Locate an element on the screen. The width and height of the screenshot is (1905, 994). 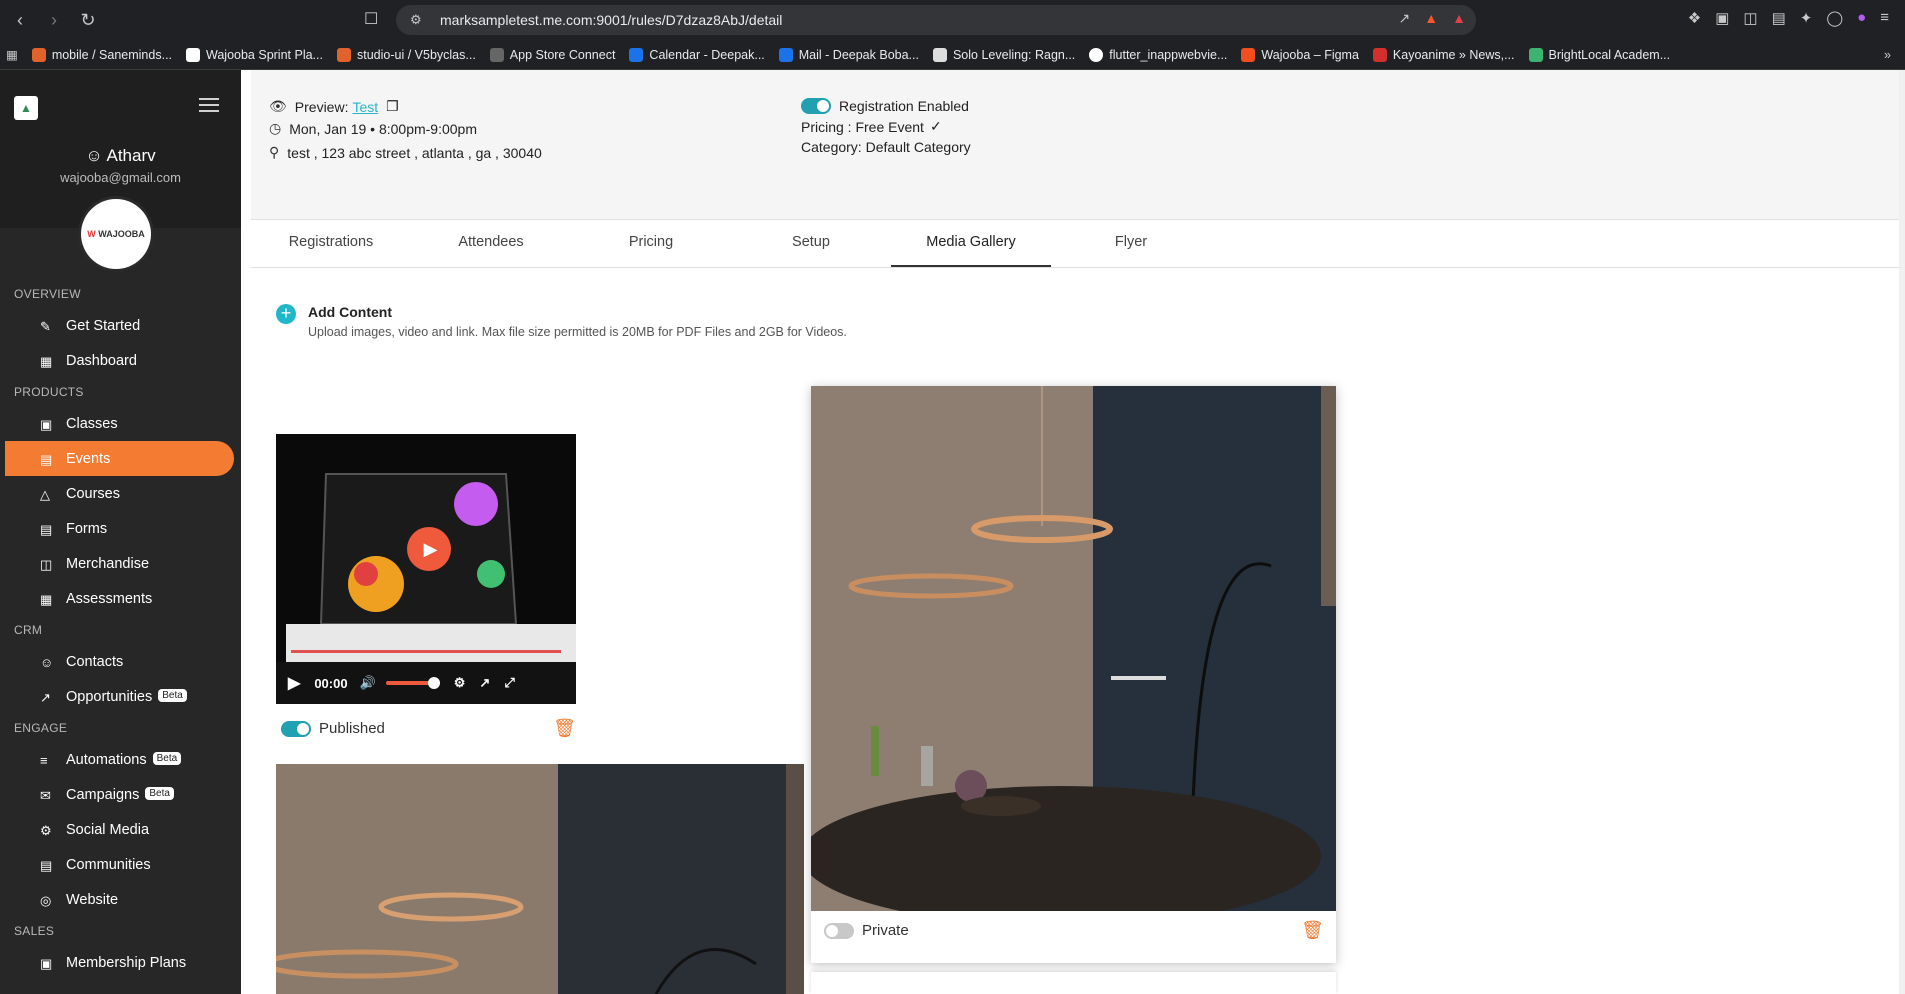
sidebar-item-contacts: ☺ Contacts is located at coordinates (120, 661).